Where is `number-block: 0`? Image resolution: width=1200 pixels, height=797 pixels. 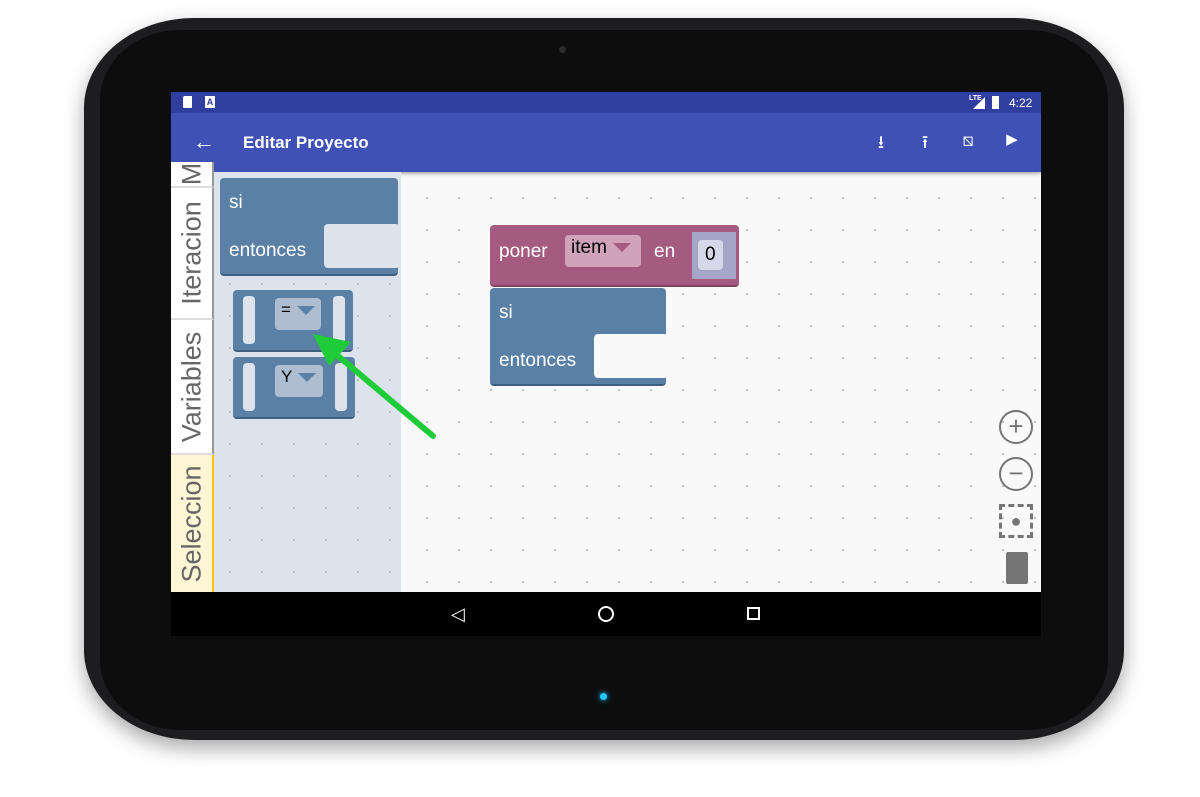
number-block: 0 is located at coordinates (714, 255).